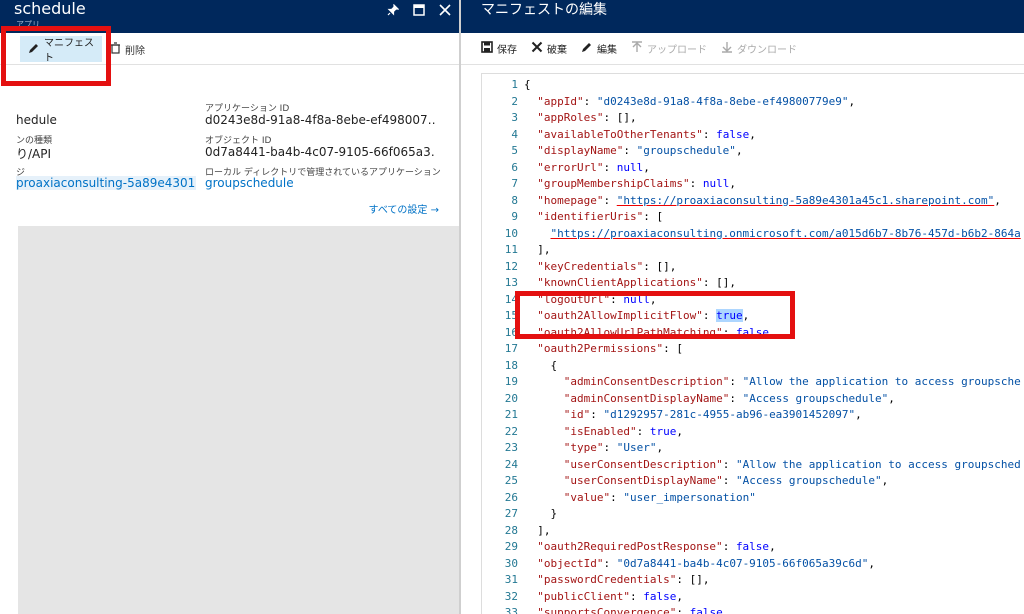 This screenshot has height=614, width=1024. What do you see at coordinates (640, 135) in the screenshot?
I see `code-text: "availableToOtherTenants": false,` at bounding box center [640, 135].